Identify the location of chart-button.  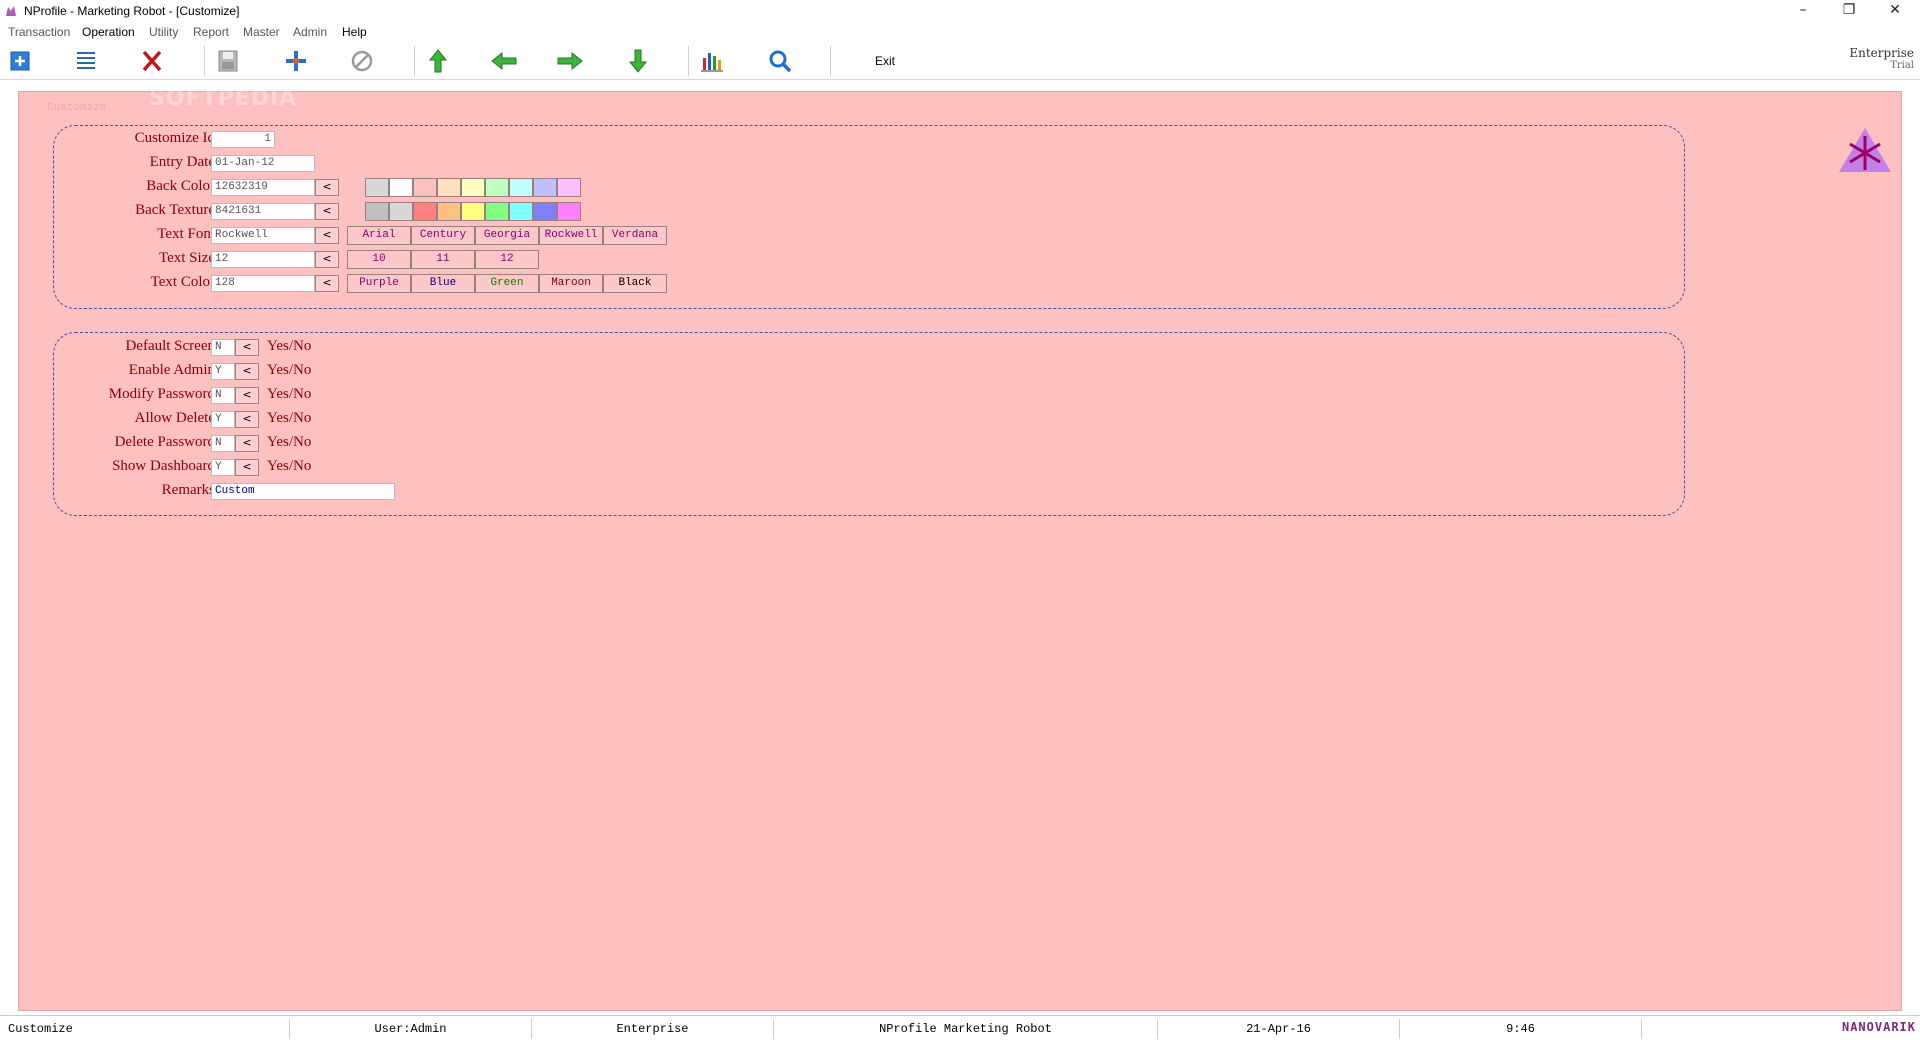
(712, 61).